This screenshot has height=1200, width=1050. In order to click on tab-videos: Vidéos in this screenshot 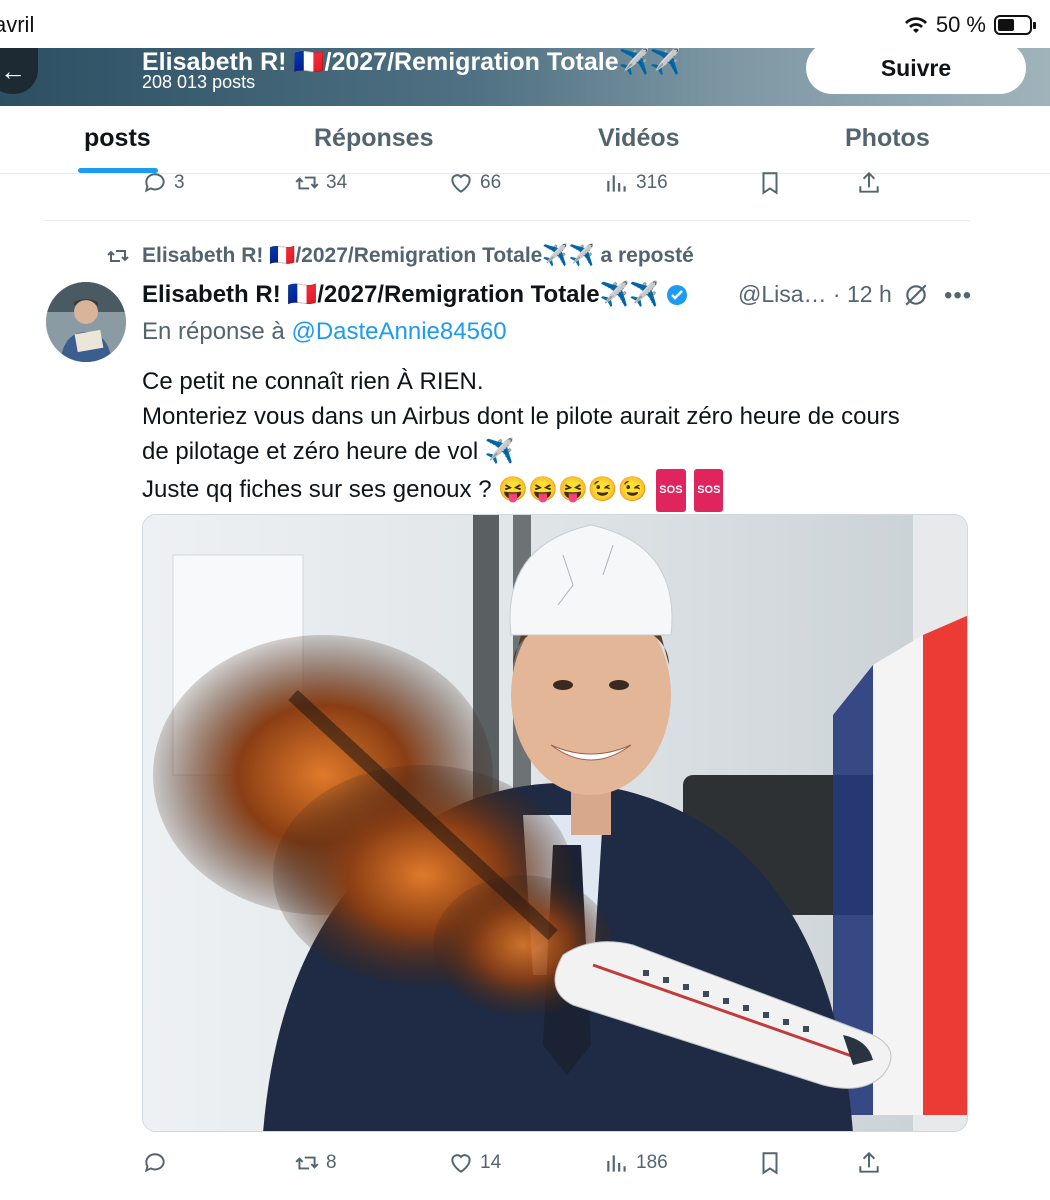, I will do `click(639, 138)`.